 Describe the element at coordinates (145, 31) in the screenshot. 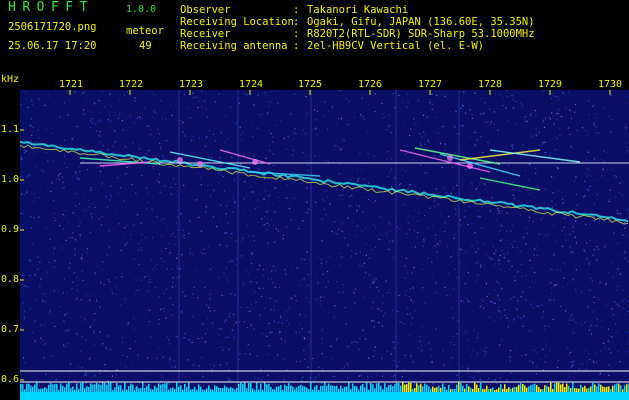

I see `meteor-label: meteor` at that location.